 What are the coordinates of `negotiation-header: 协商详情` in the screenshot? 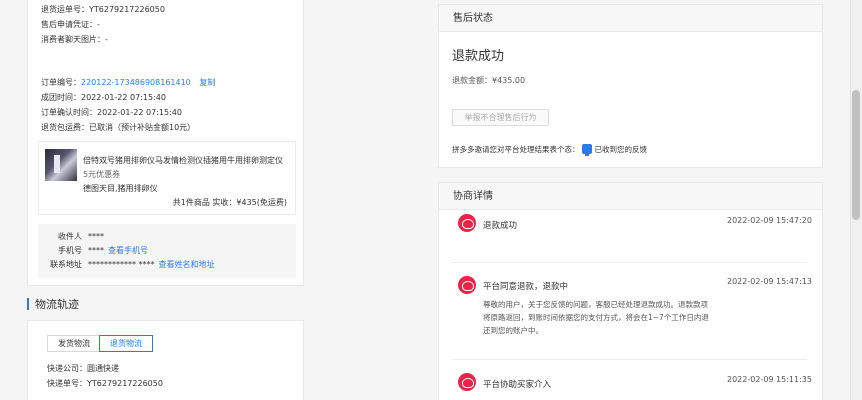 It's located at (630, 196).